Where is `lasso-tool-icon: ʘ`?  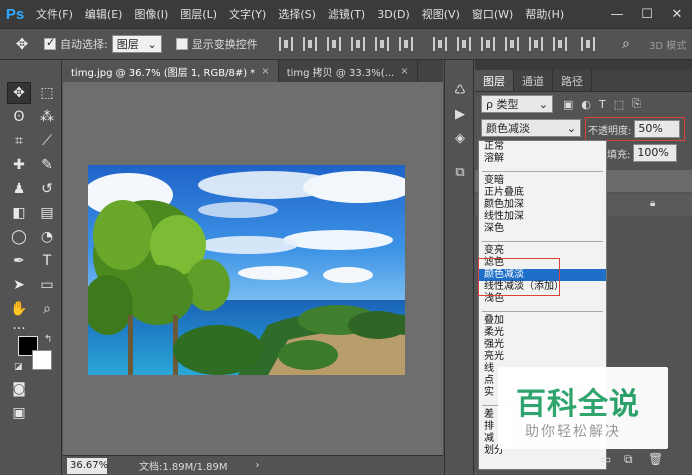
lasso-tool-icon: ʘ is located at coordinates (19, 117).